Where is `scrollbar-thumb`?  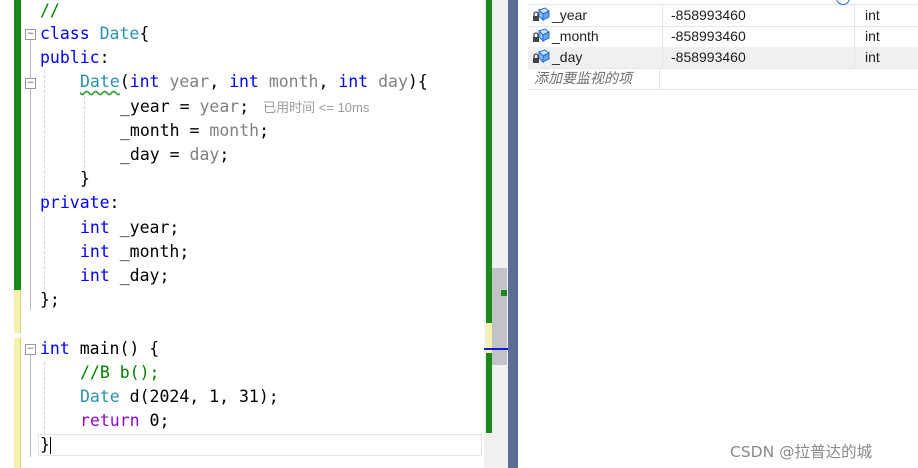 scrollbar-thumb is located at coordinates (499, 316).